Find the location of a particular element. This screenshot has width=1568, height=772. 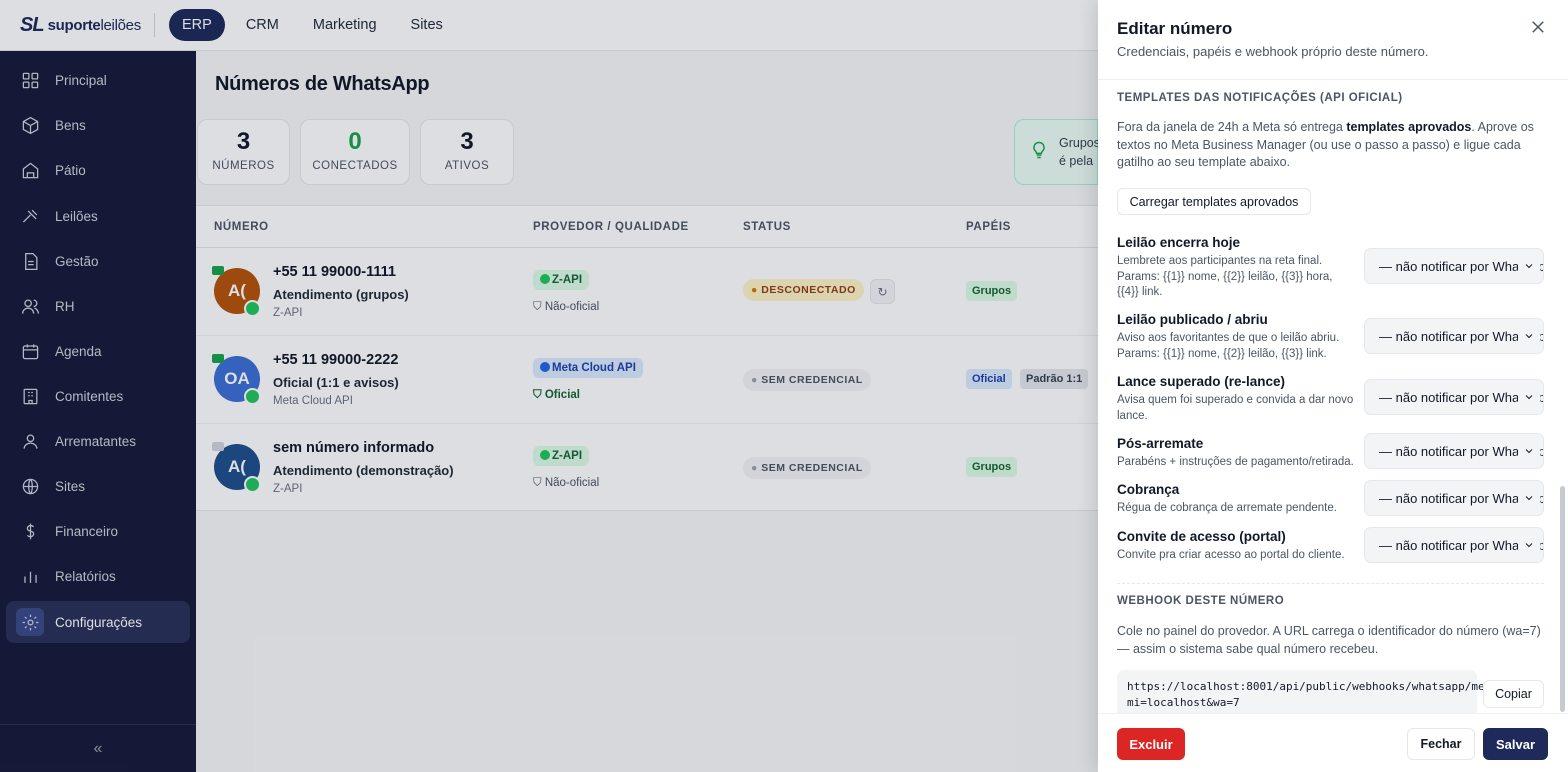

sidebar-item-sites: Sites is located at coordinates (98, 486).